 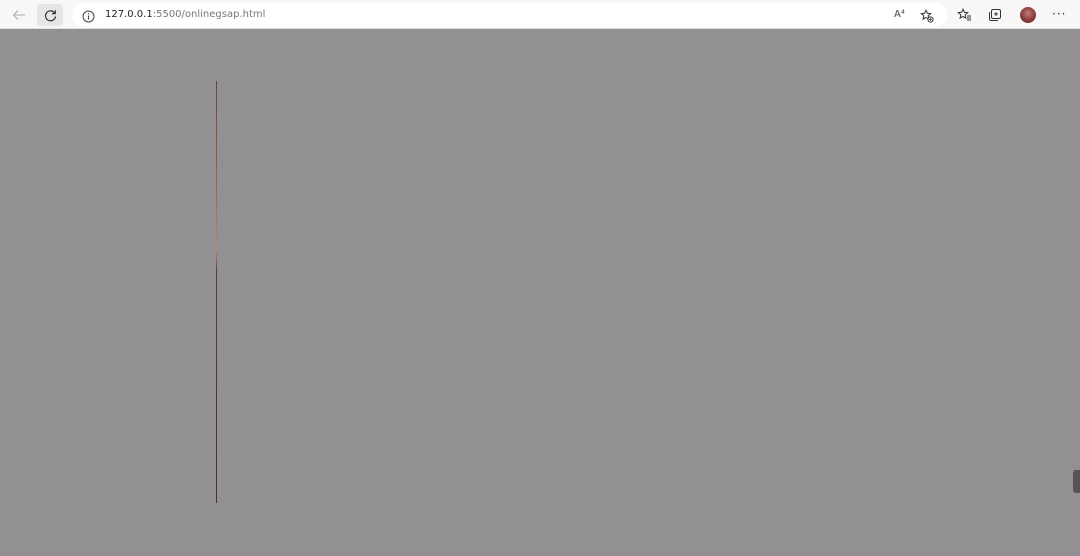 I want to click on browser-toolbar: 127.0.0.1:5500/onlinegsap.html A⁴ ···, so click(x=540, y=14).